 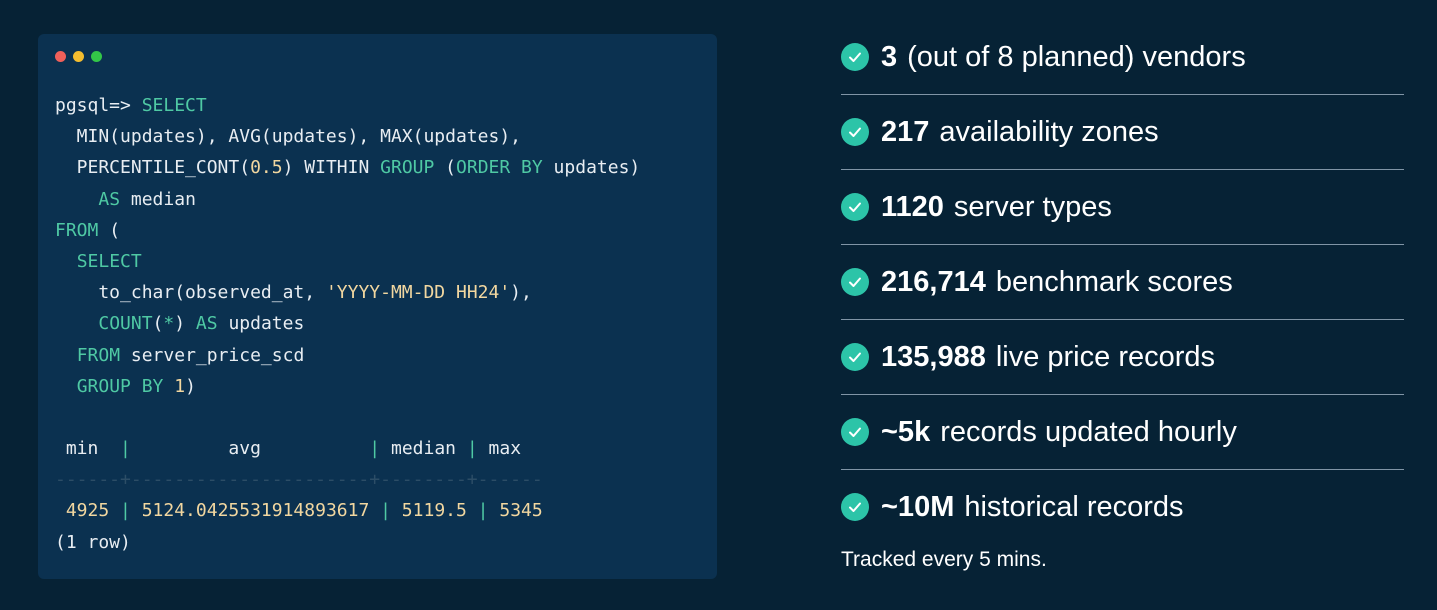 What do you see at coordinates (434, 511) in the screenshot?
I see `code-token: 5119.5` at bounding box center [434, 511].